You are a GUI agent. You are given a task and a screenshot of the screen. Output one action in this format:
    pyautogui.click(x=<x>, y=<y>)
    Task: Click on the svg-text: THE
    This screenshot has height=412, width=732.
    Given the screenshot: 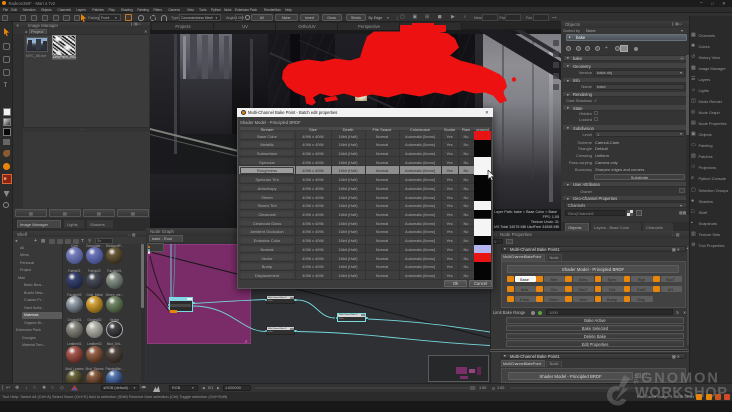 What is the action you would take?
    pyautogui.click(x=635, y=379)
    